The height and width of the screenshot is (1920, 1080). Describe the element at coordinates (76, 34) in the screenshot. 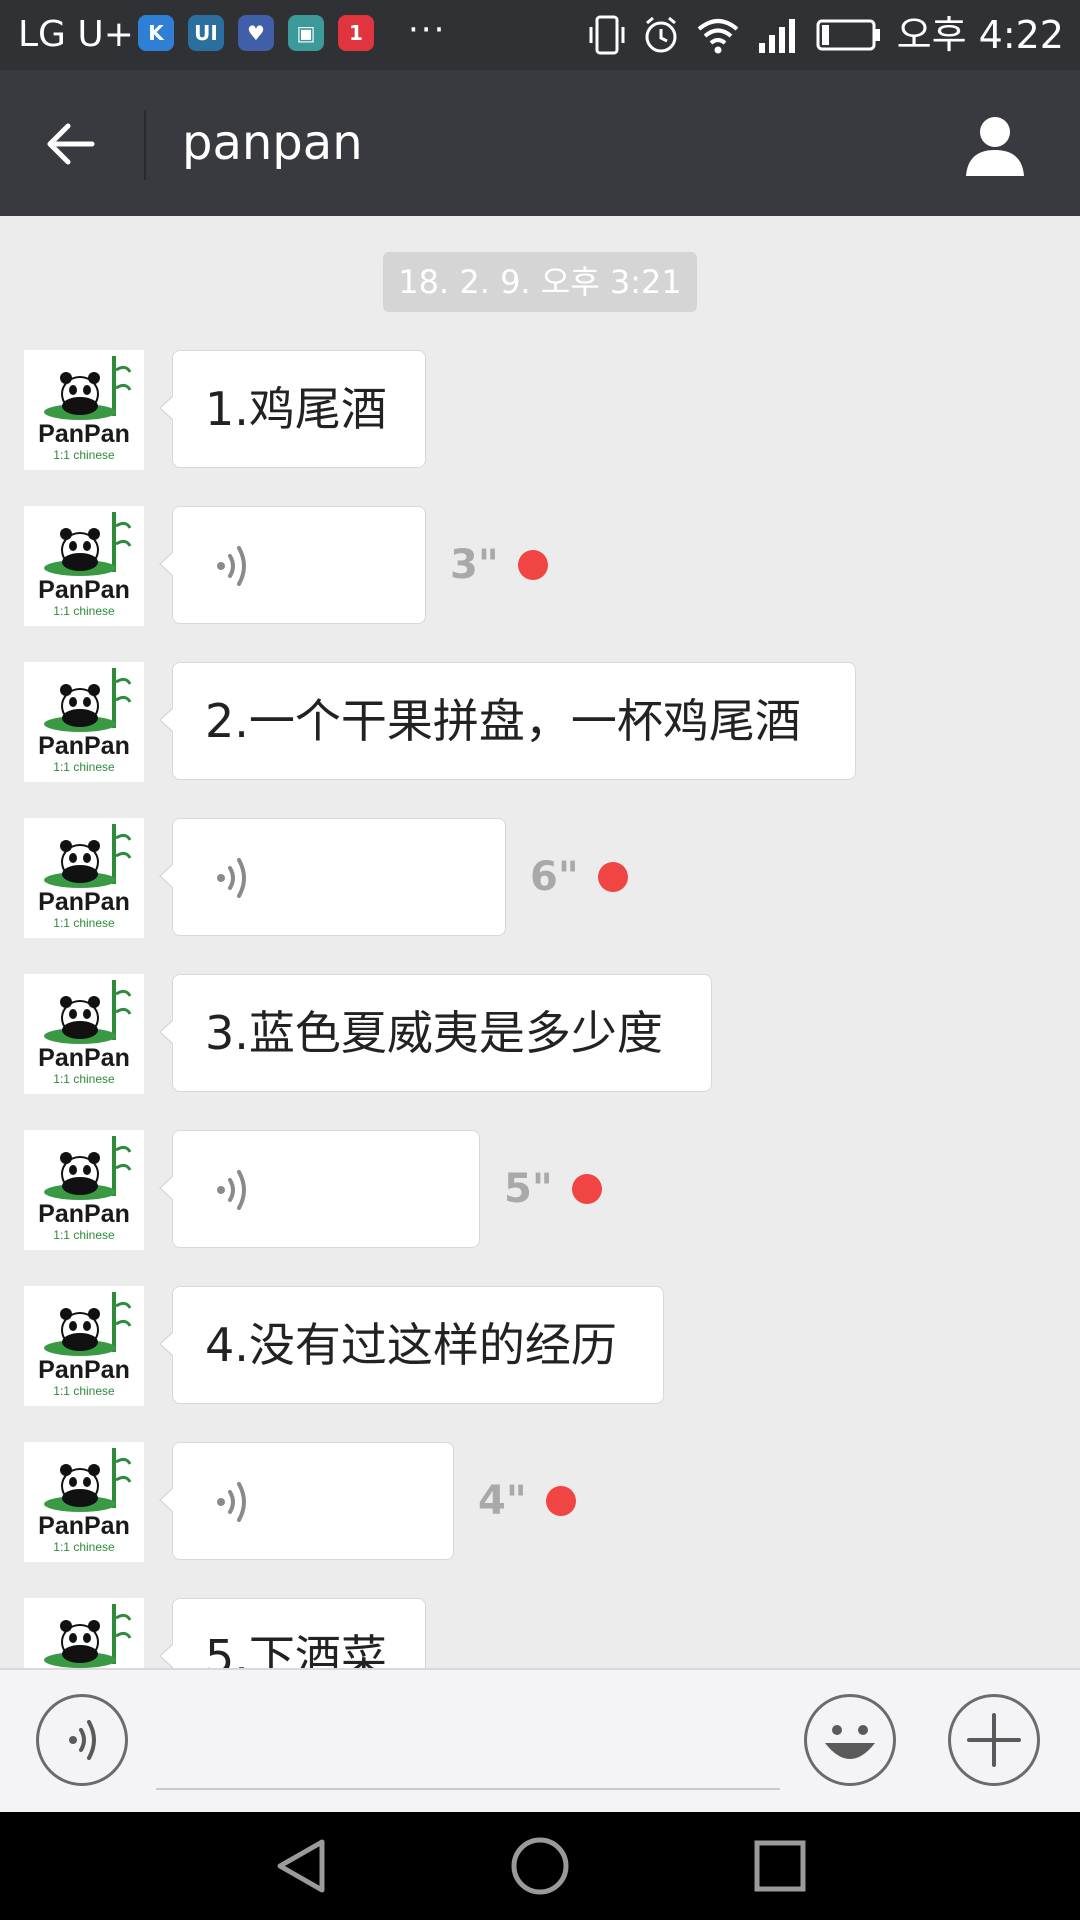

I see `carrier-label: LG U+` at that location.